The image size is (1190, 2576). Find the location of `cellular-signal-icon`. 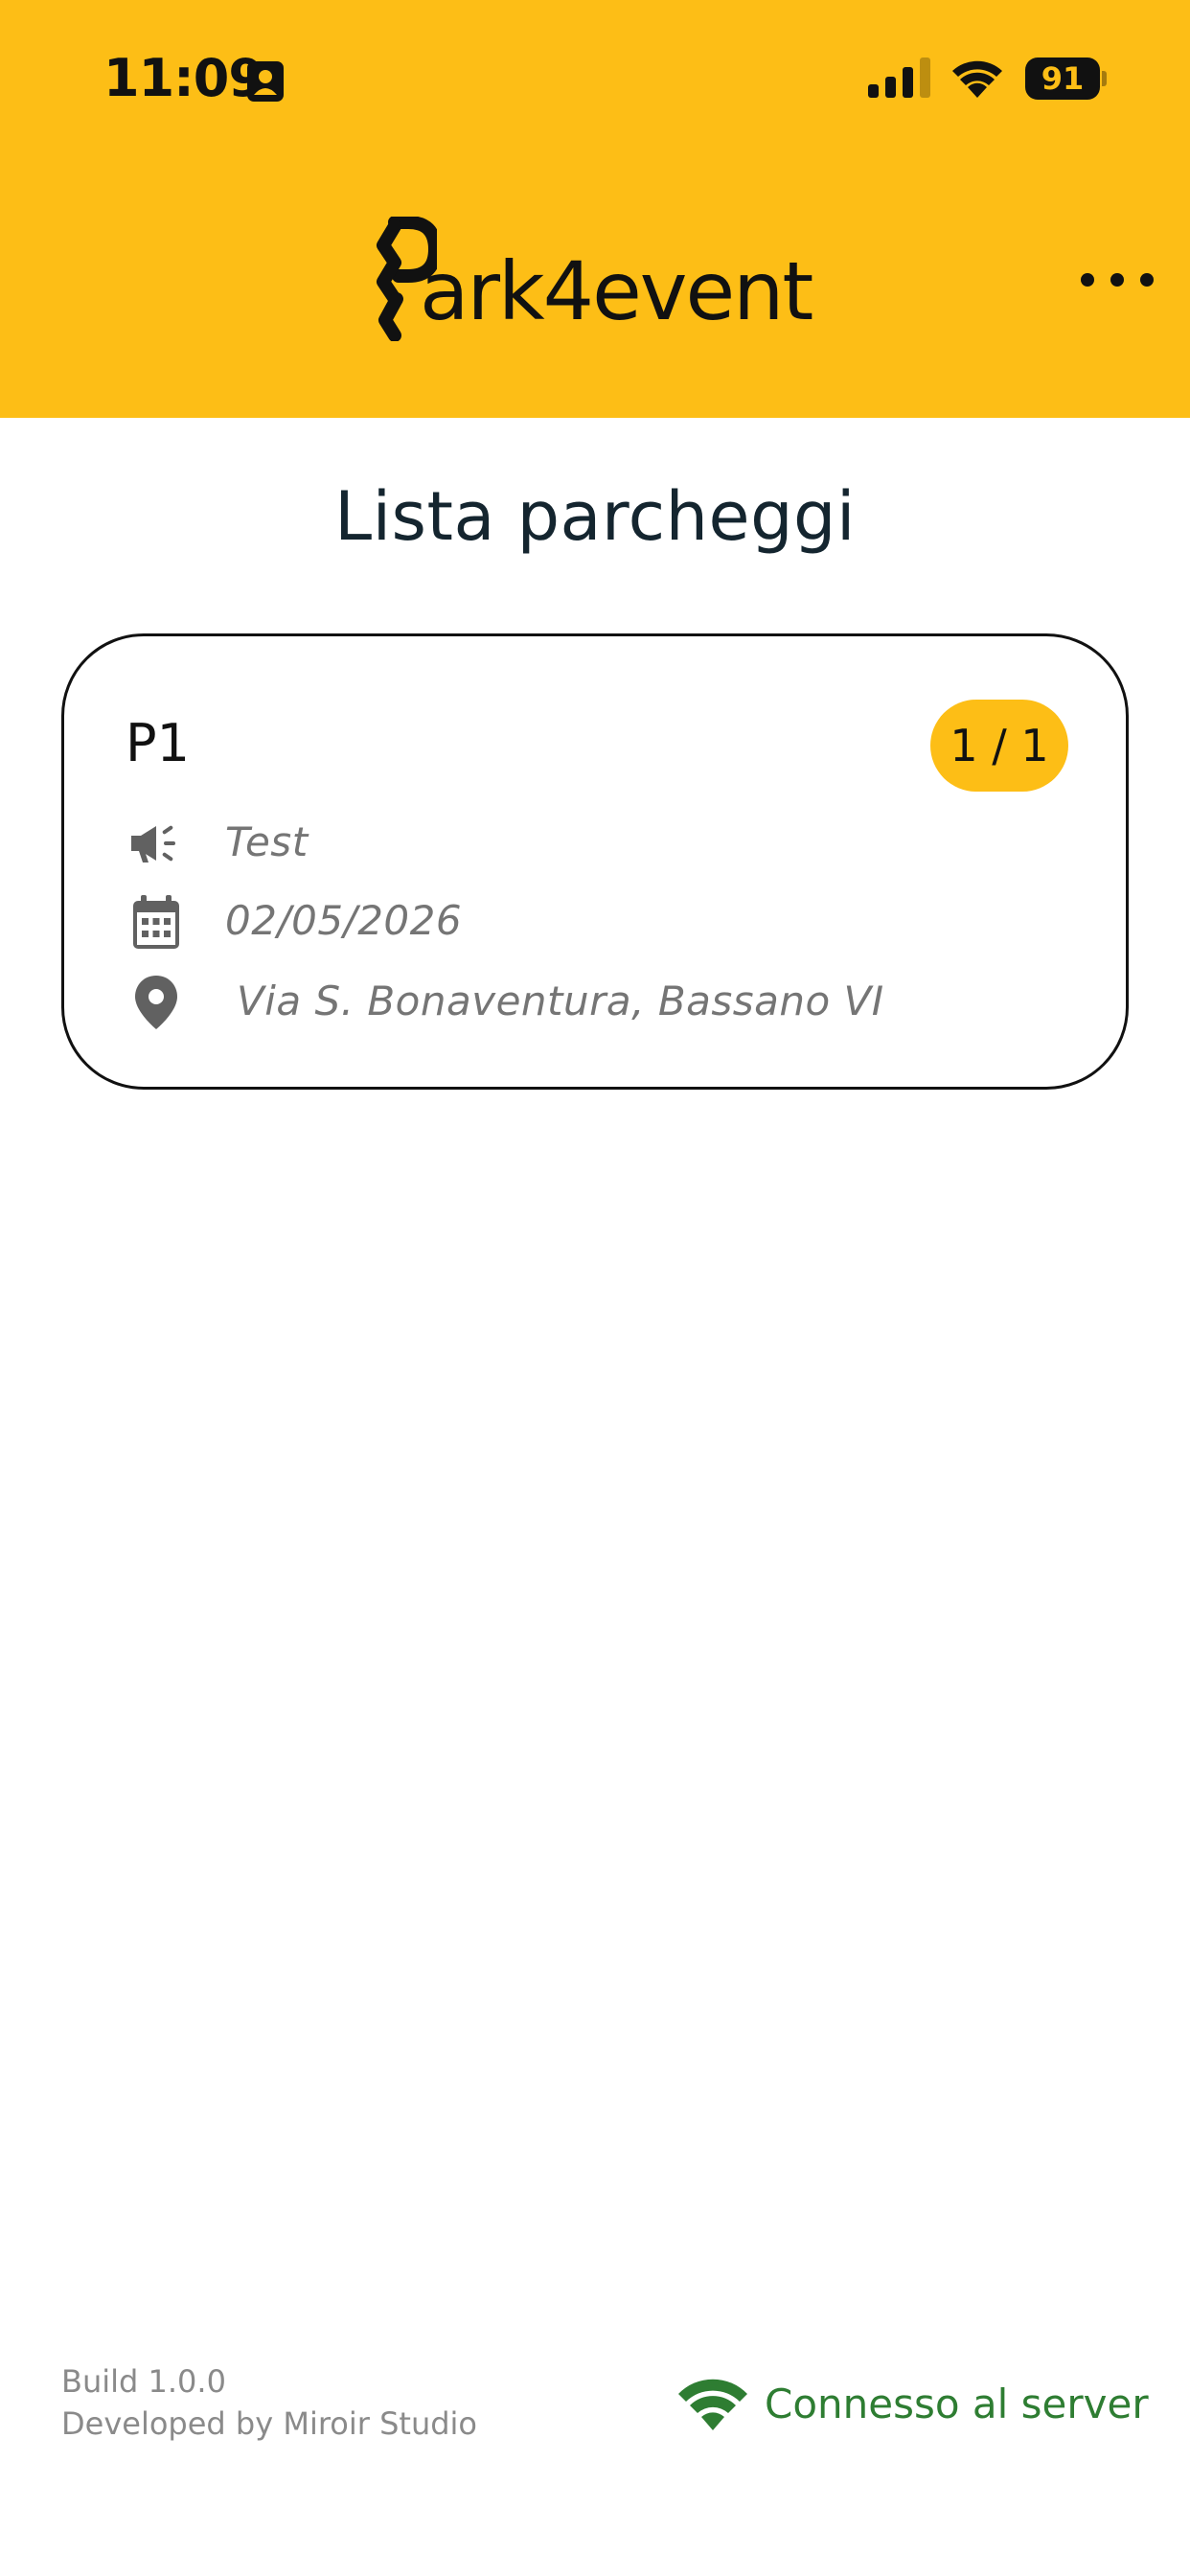

cellular-signal-icon is located at coordinates (899, 78).